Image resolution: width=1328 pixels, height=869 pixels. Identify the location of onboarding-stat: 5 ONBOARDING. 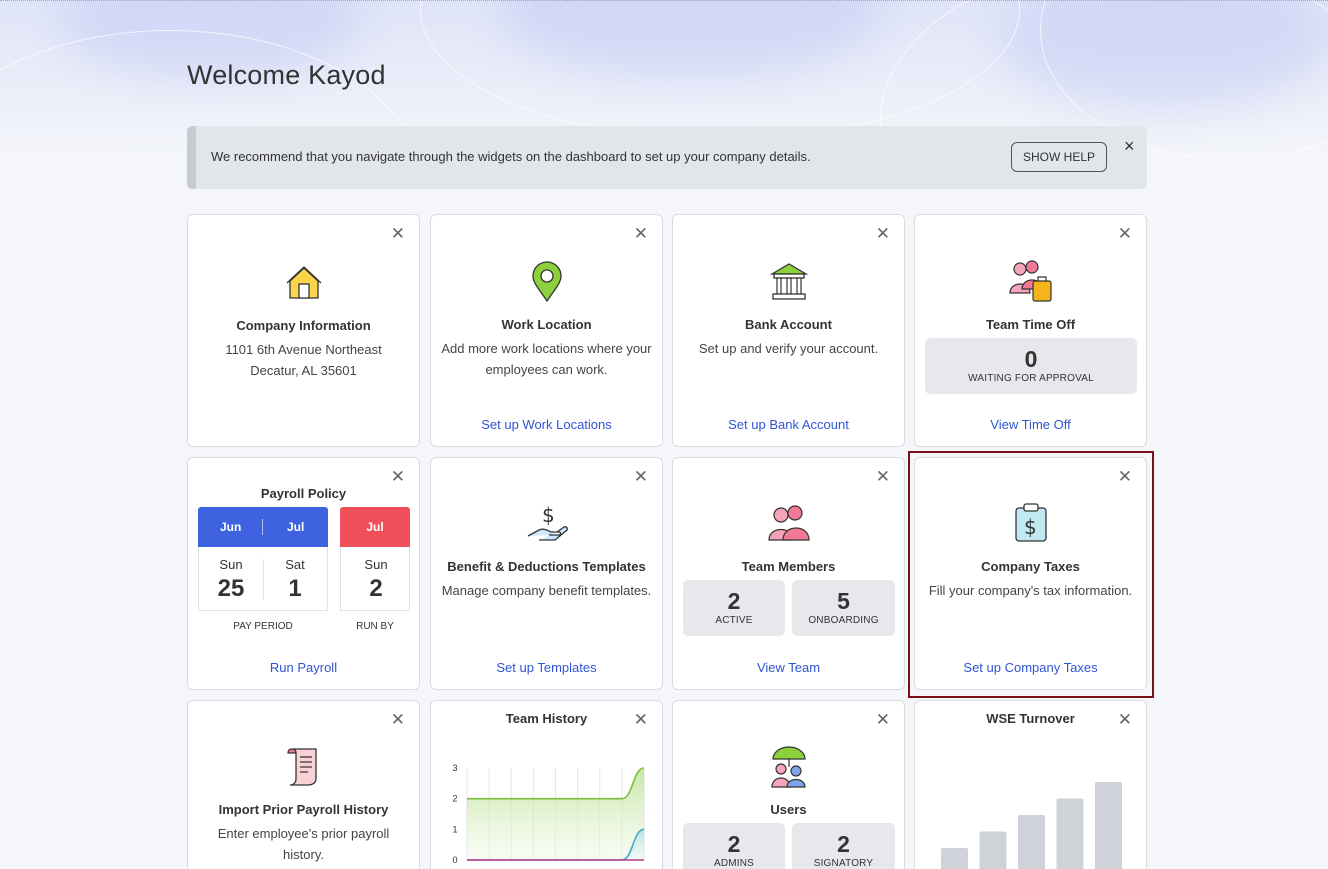
(843, 608).